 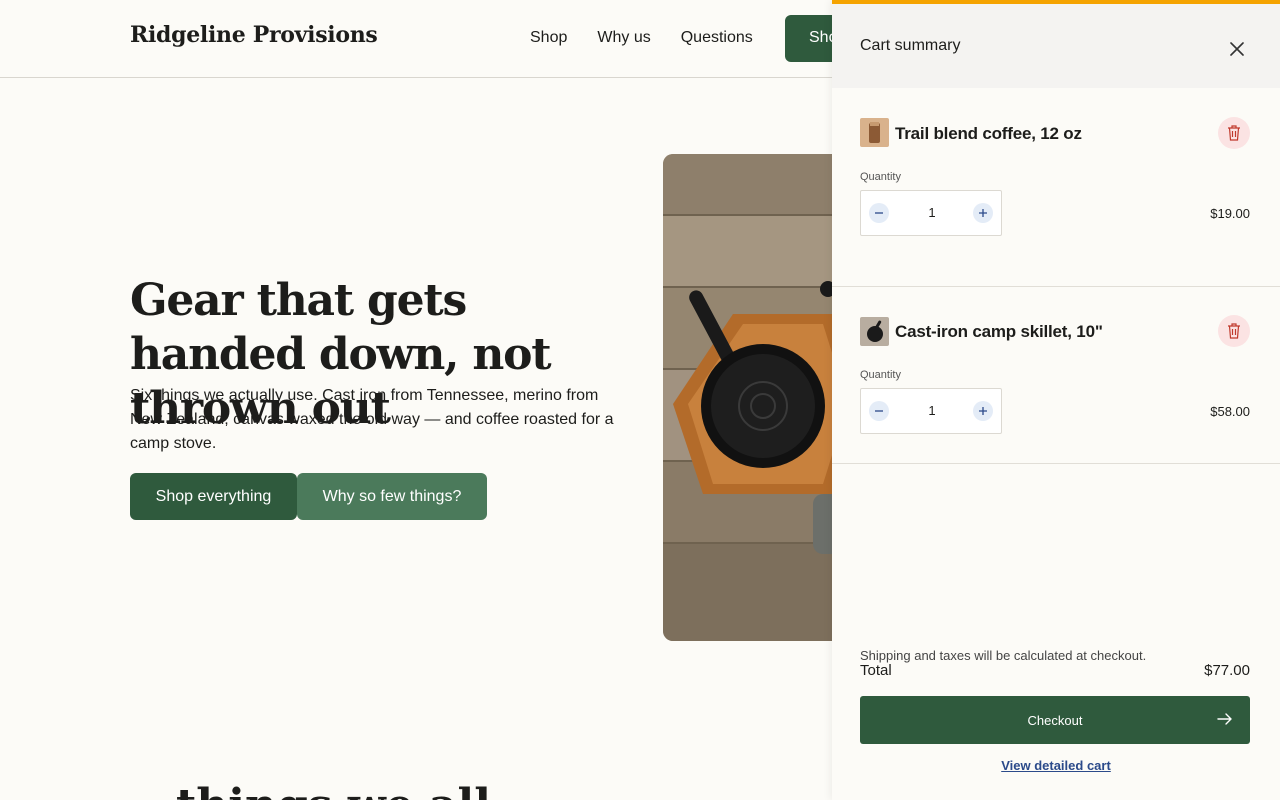 What do you see at coordinates (1227, 670) in the screenshot?
I see `total-value: $77.00` at bounding box center [1227, 670].